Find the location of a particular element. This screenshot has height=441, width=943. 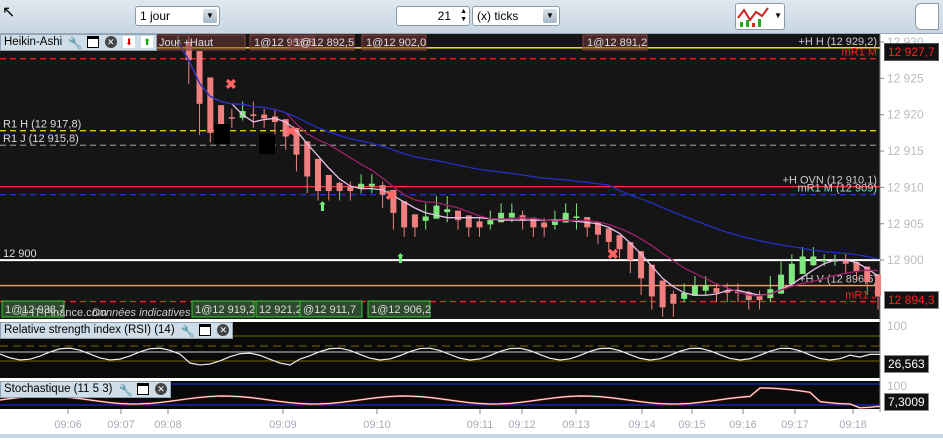

stoch-tick: 100 is located at coordinates (897, 386).